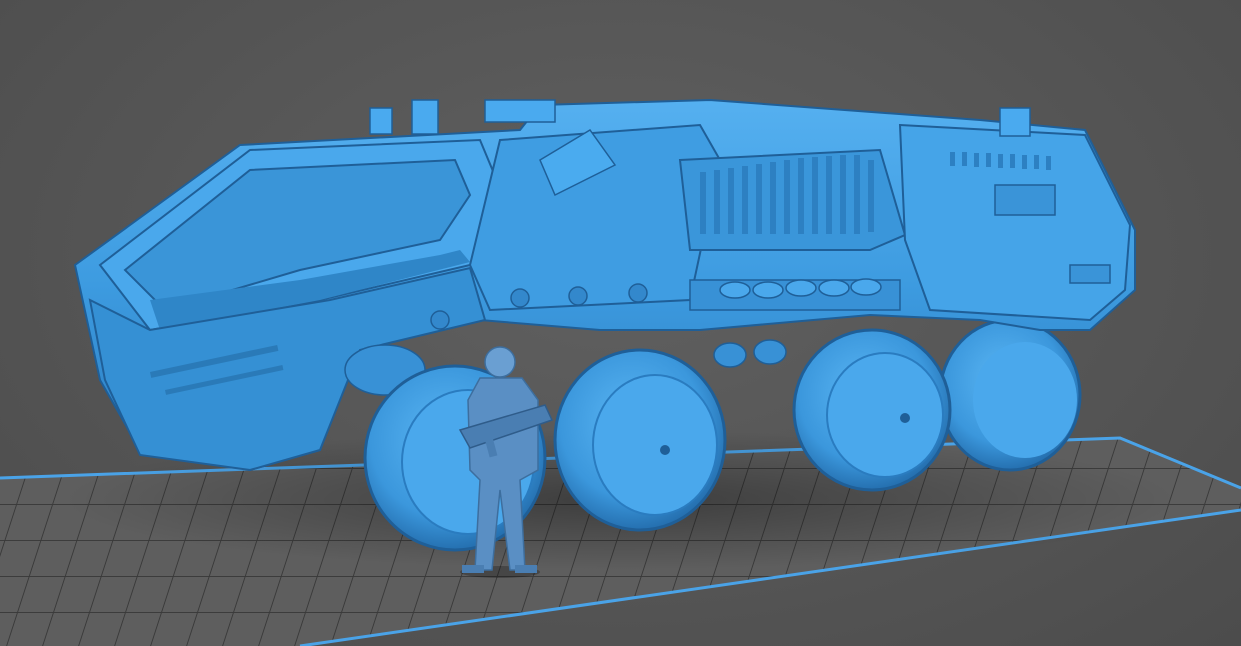 This screenshot has height=646, width=1241. I want to click on vent-grille, so click(792, 199).